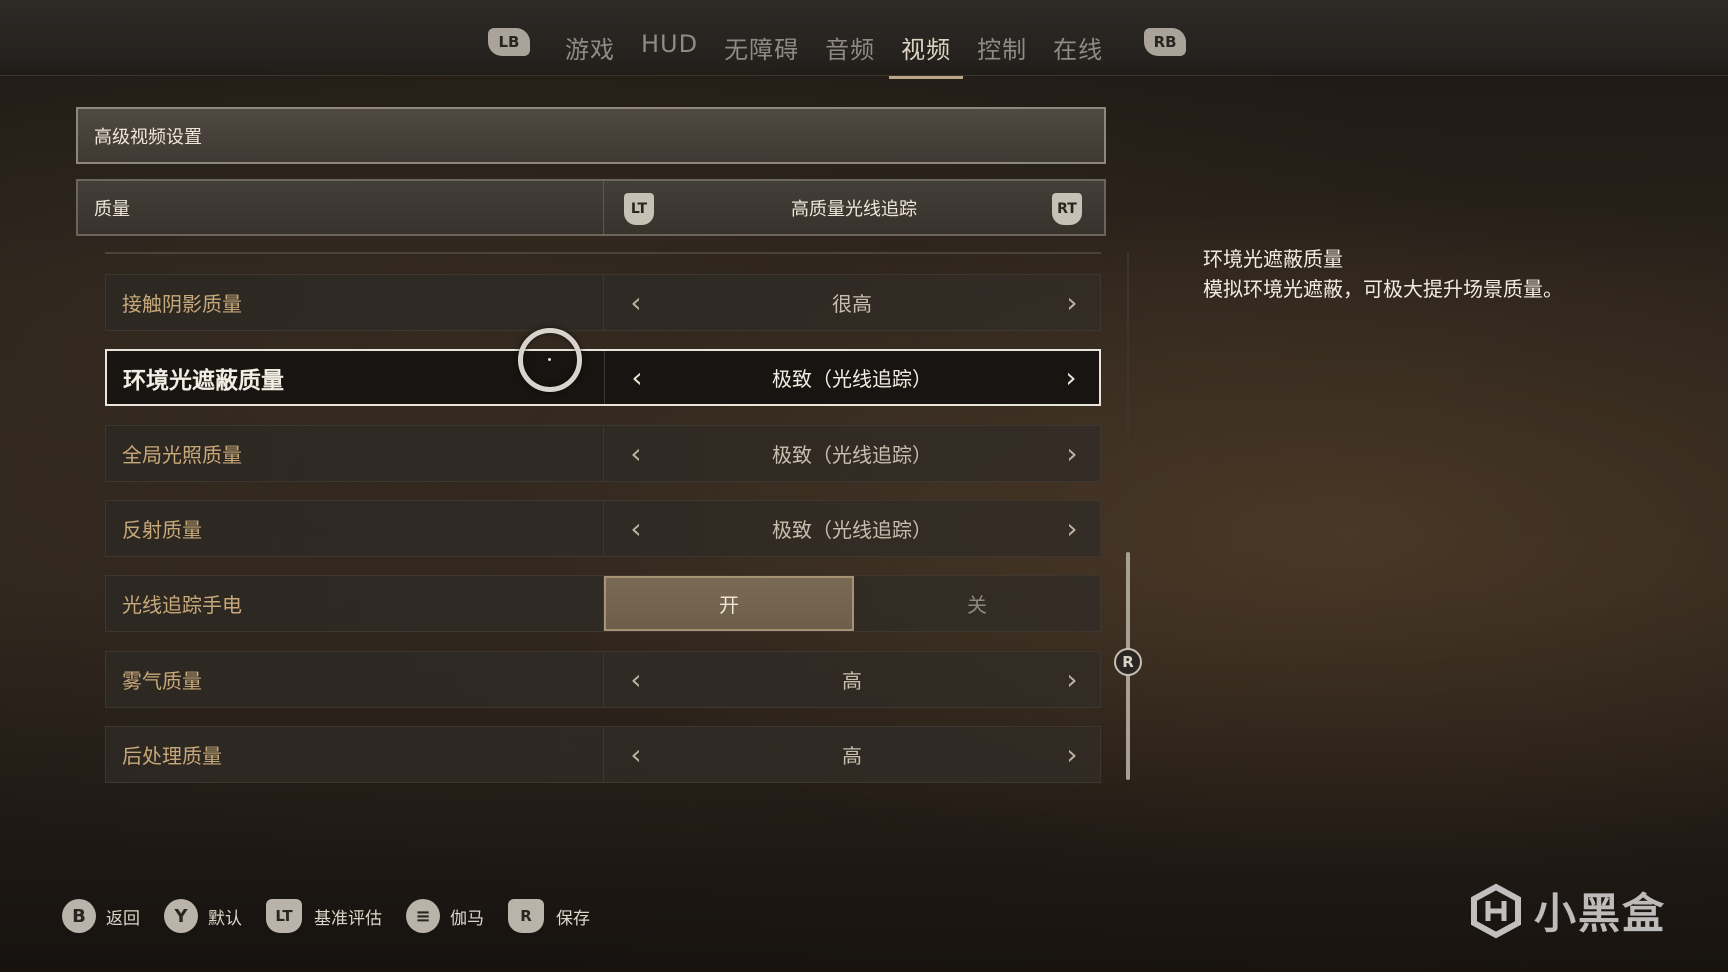 Image resolution: width=1728 pixels, height=972 pixels. I want to click on heybox-logo-icon, so click(1496, 910).